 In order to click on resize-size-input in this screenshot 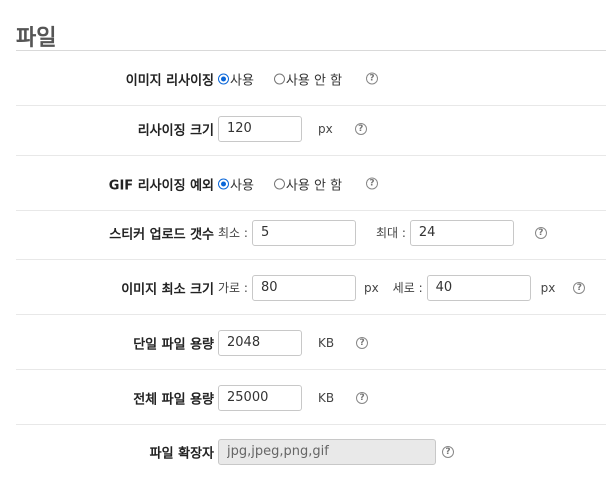, I will do `click(260, 128)`.